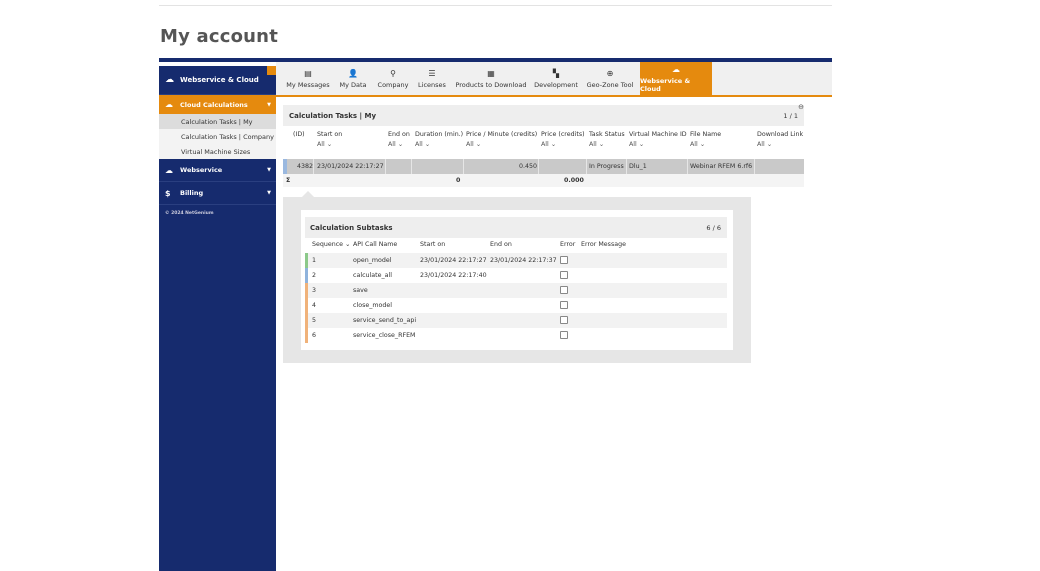 Image resolution: width=1040 pixels, height=571 pixels. What do you see at coordinates (333, 116) in the screenshot?
I see `tasks-title: Calculation Tasks | My` at bounding box center [333, 116].